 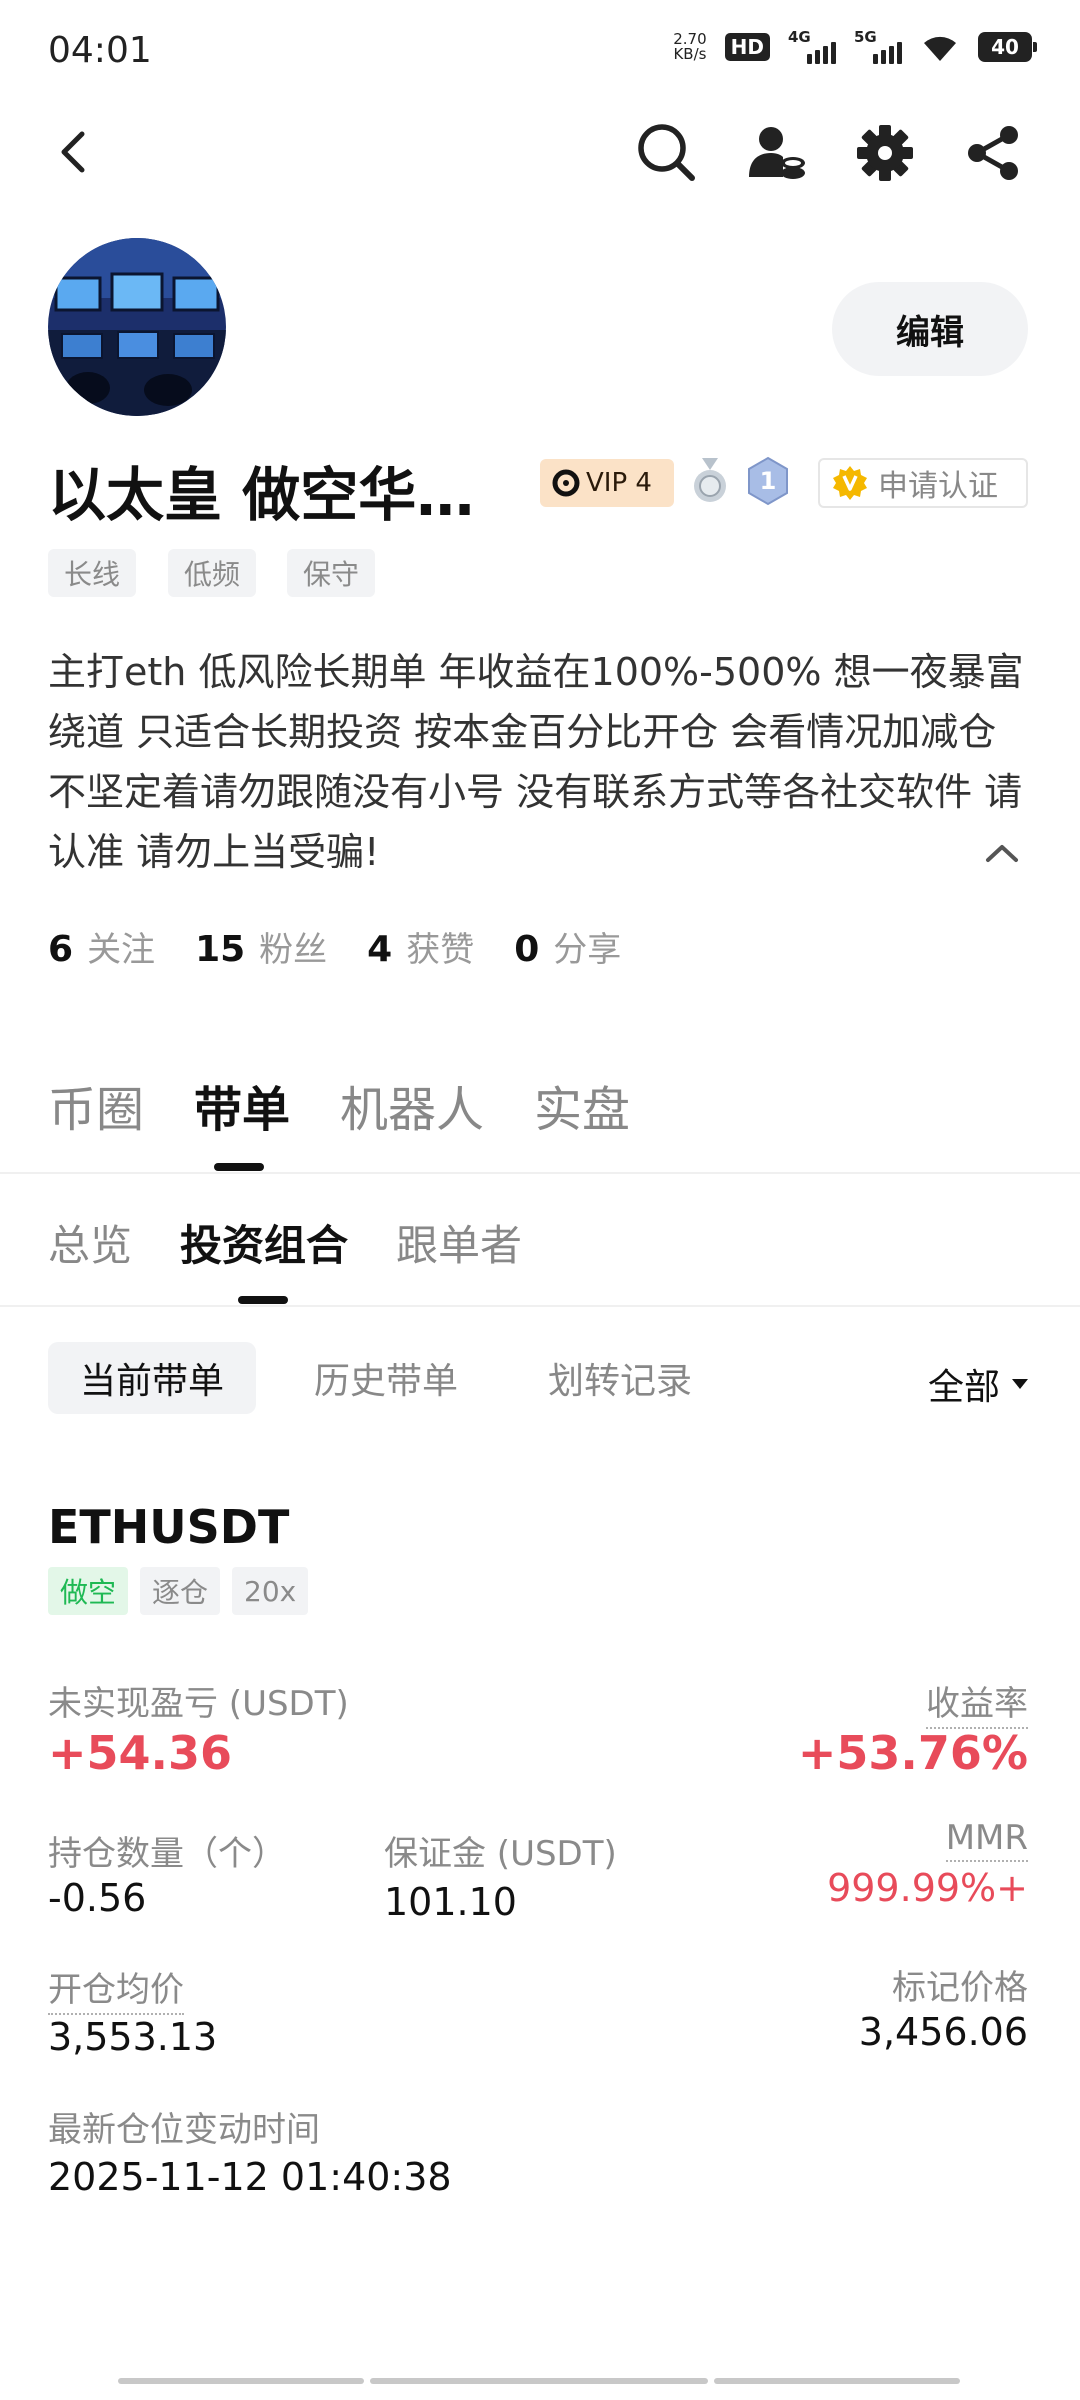 I want to click on battery-icon: 40, so click(x=1007, y=47).